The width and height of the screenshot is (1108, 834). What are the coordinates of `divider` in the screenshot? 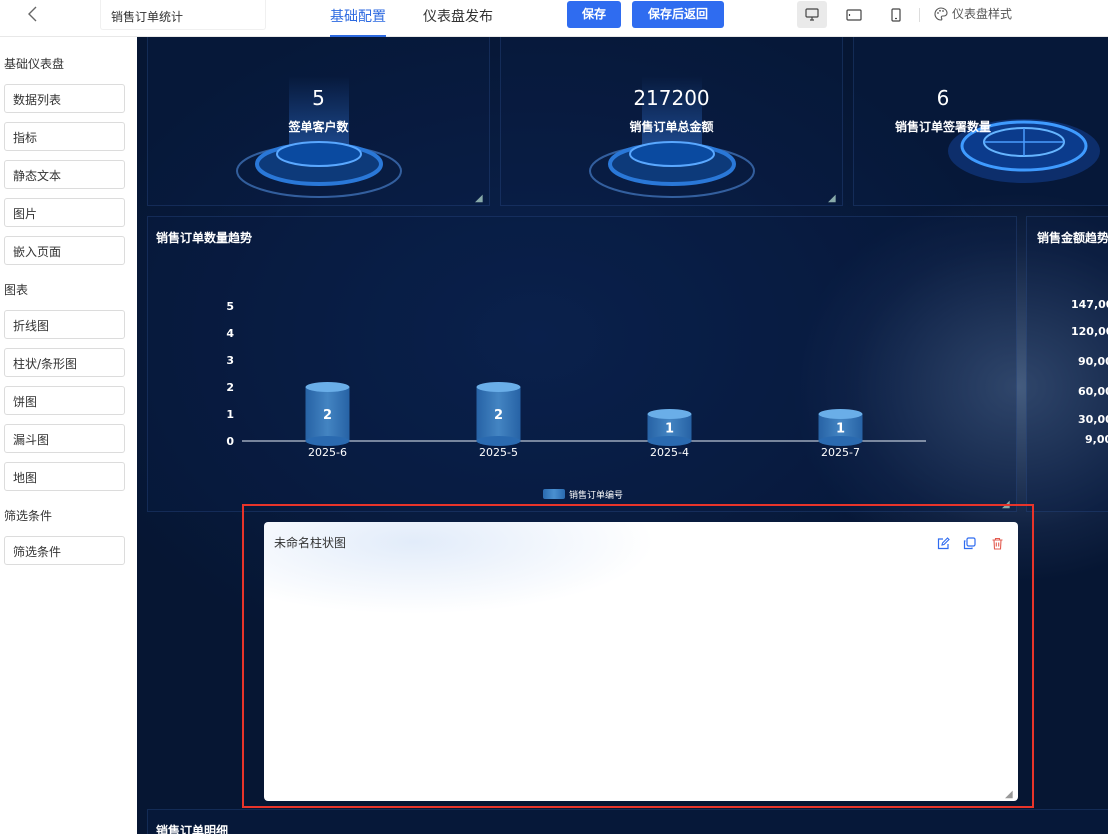 It's located at (919, 15).